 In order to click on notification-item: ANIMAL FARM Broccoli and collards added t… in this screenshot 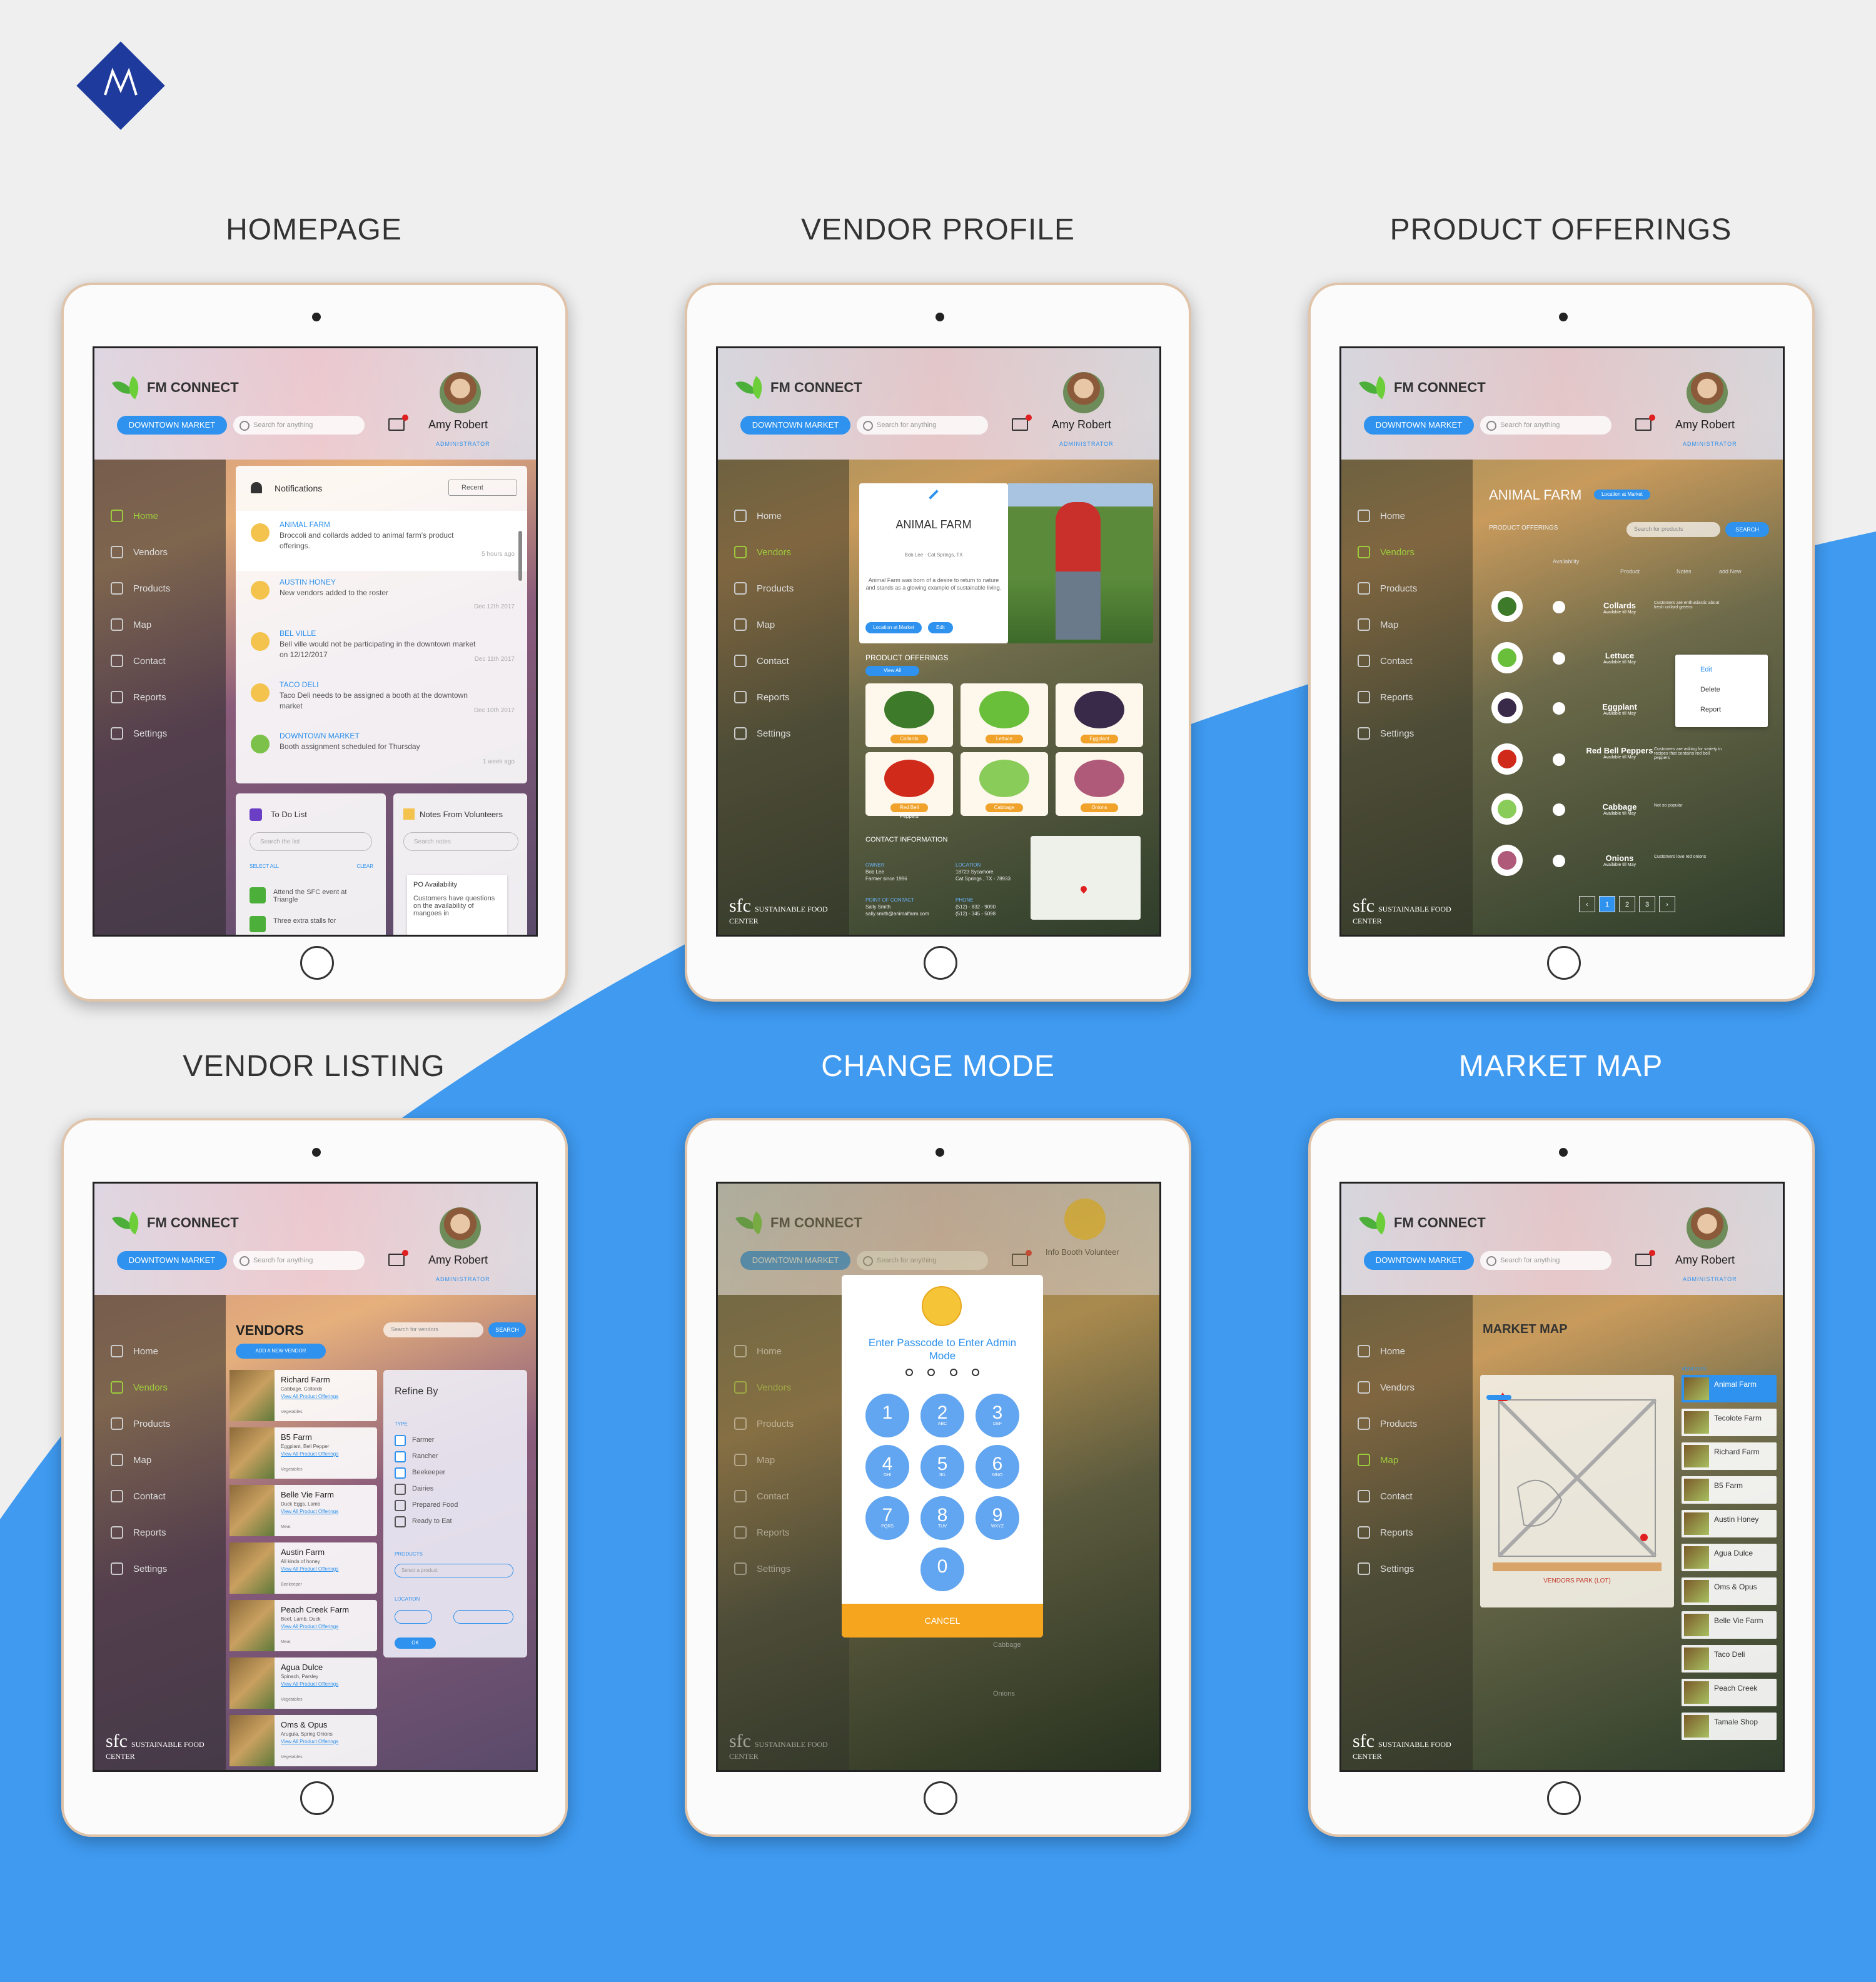, I will do `click(380, 535)`.